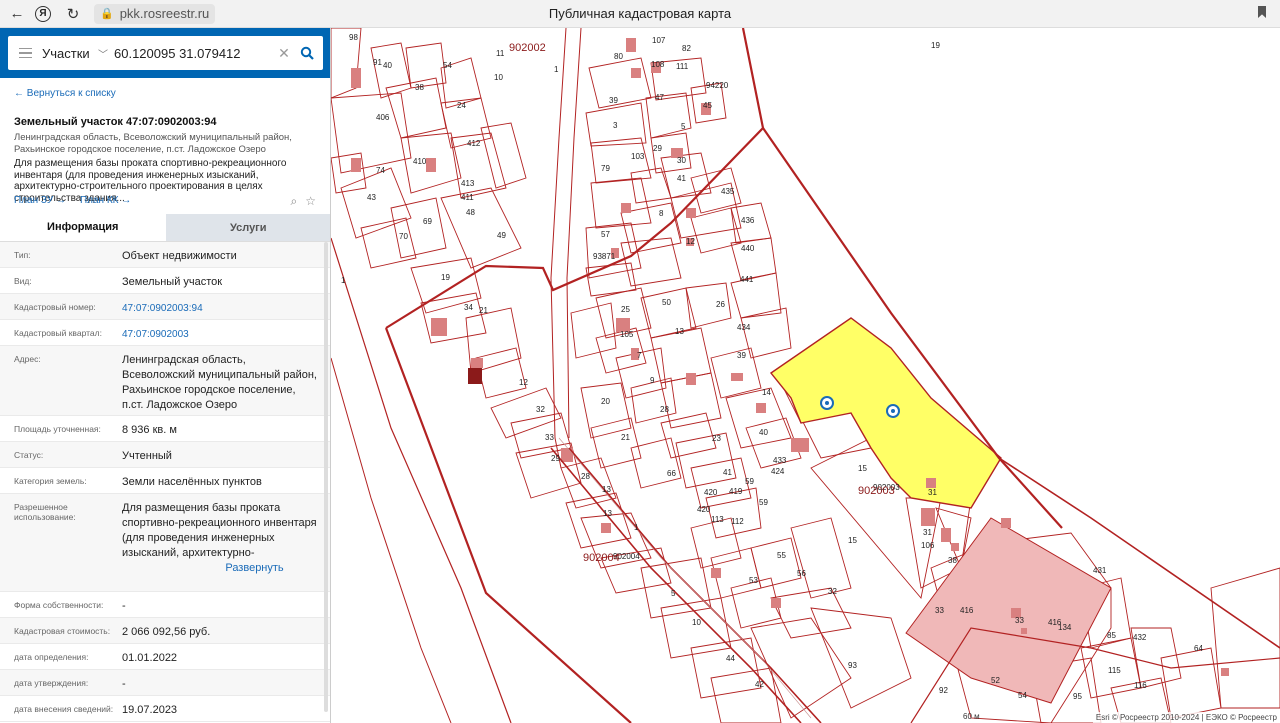 The height and width of the screenshot is (723, 1280). Describe the element at coordinates (115, 122) in the screenshot. I see `object-title: Земельный участок 47:07:0902003:94` at that location.